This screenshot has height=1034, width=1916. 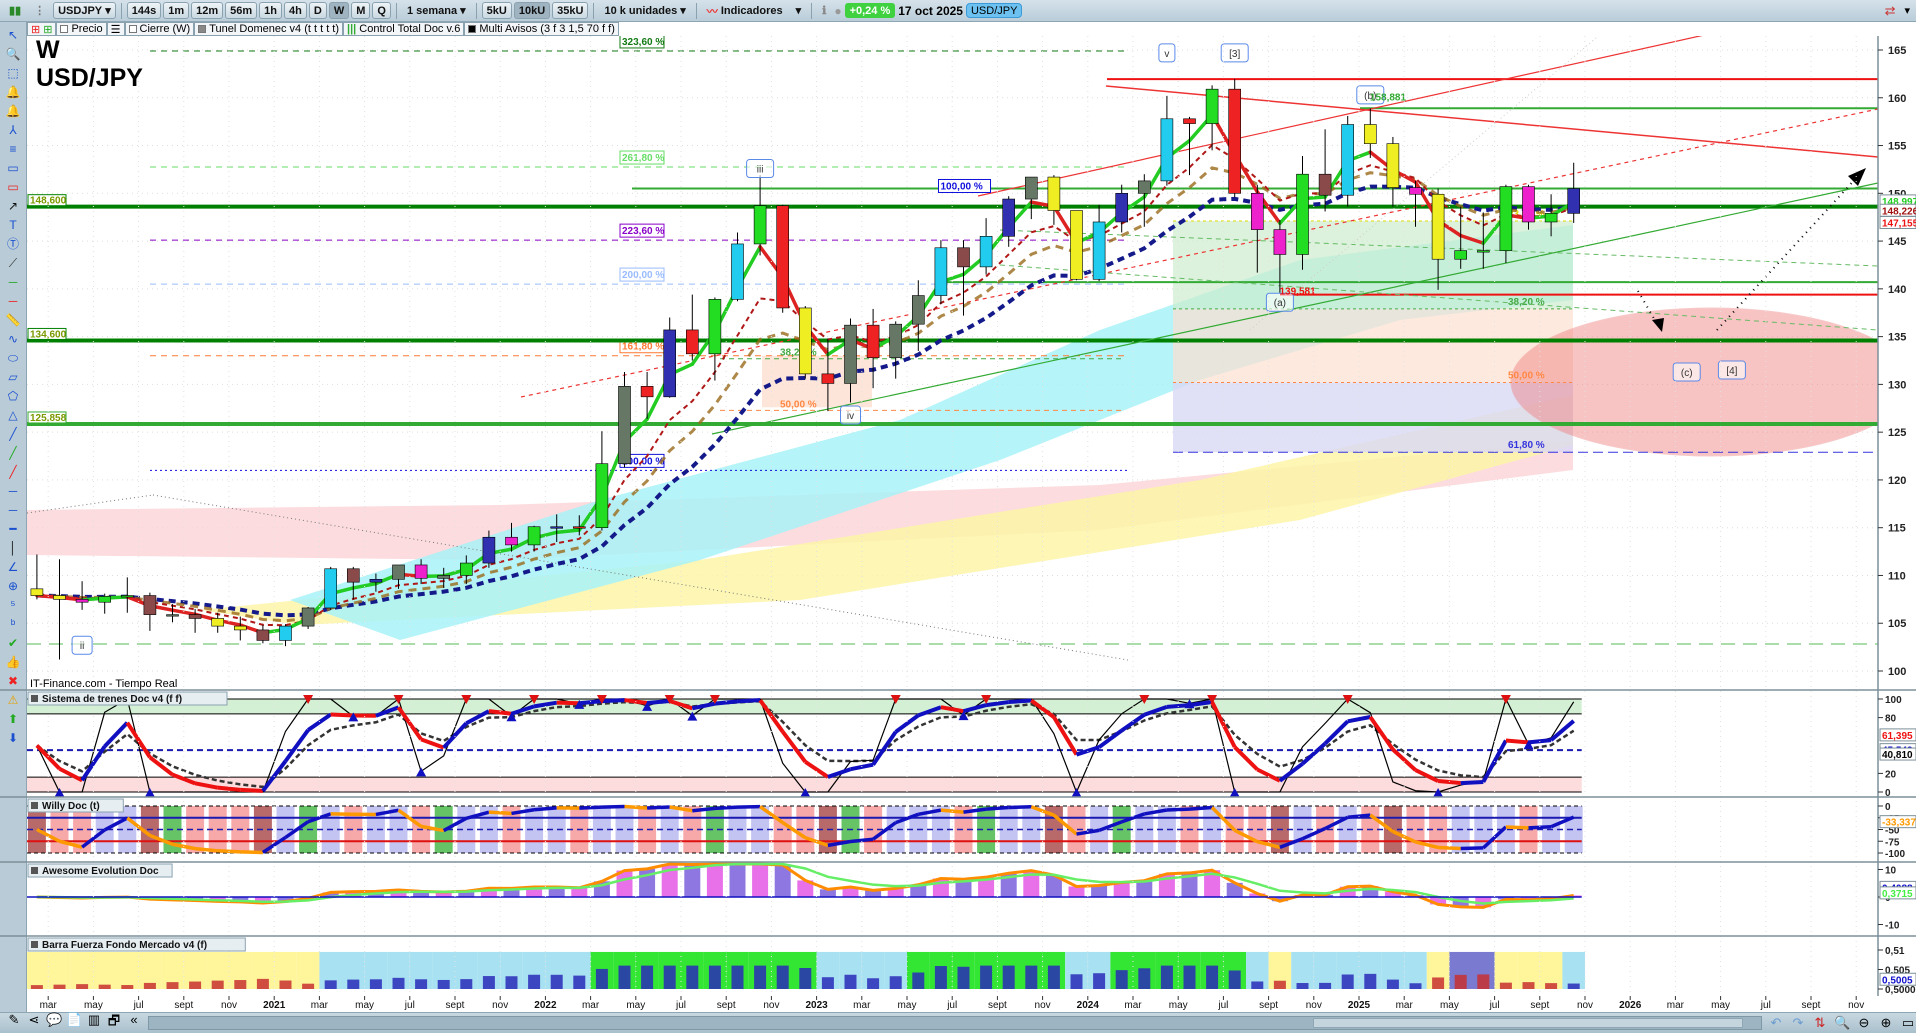 What do you see at coordinates (1388, 98) in the screenshot?
I see `price-annotation: 158,881` at bounding box center [1388, 98].